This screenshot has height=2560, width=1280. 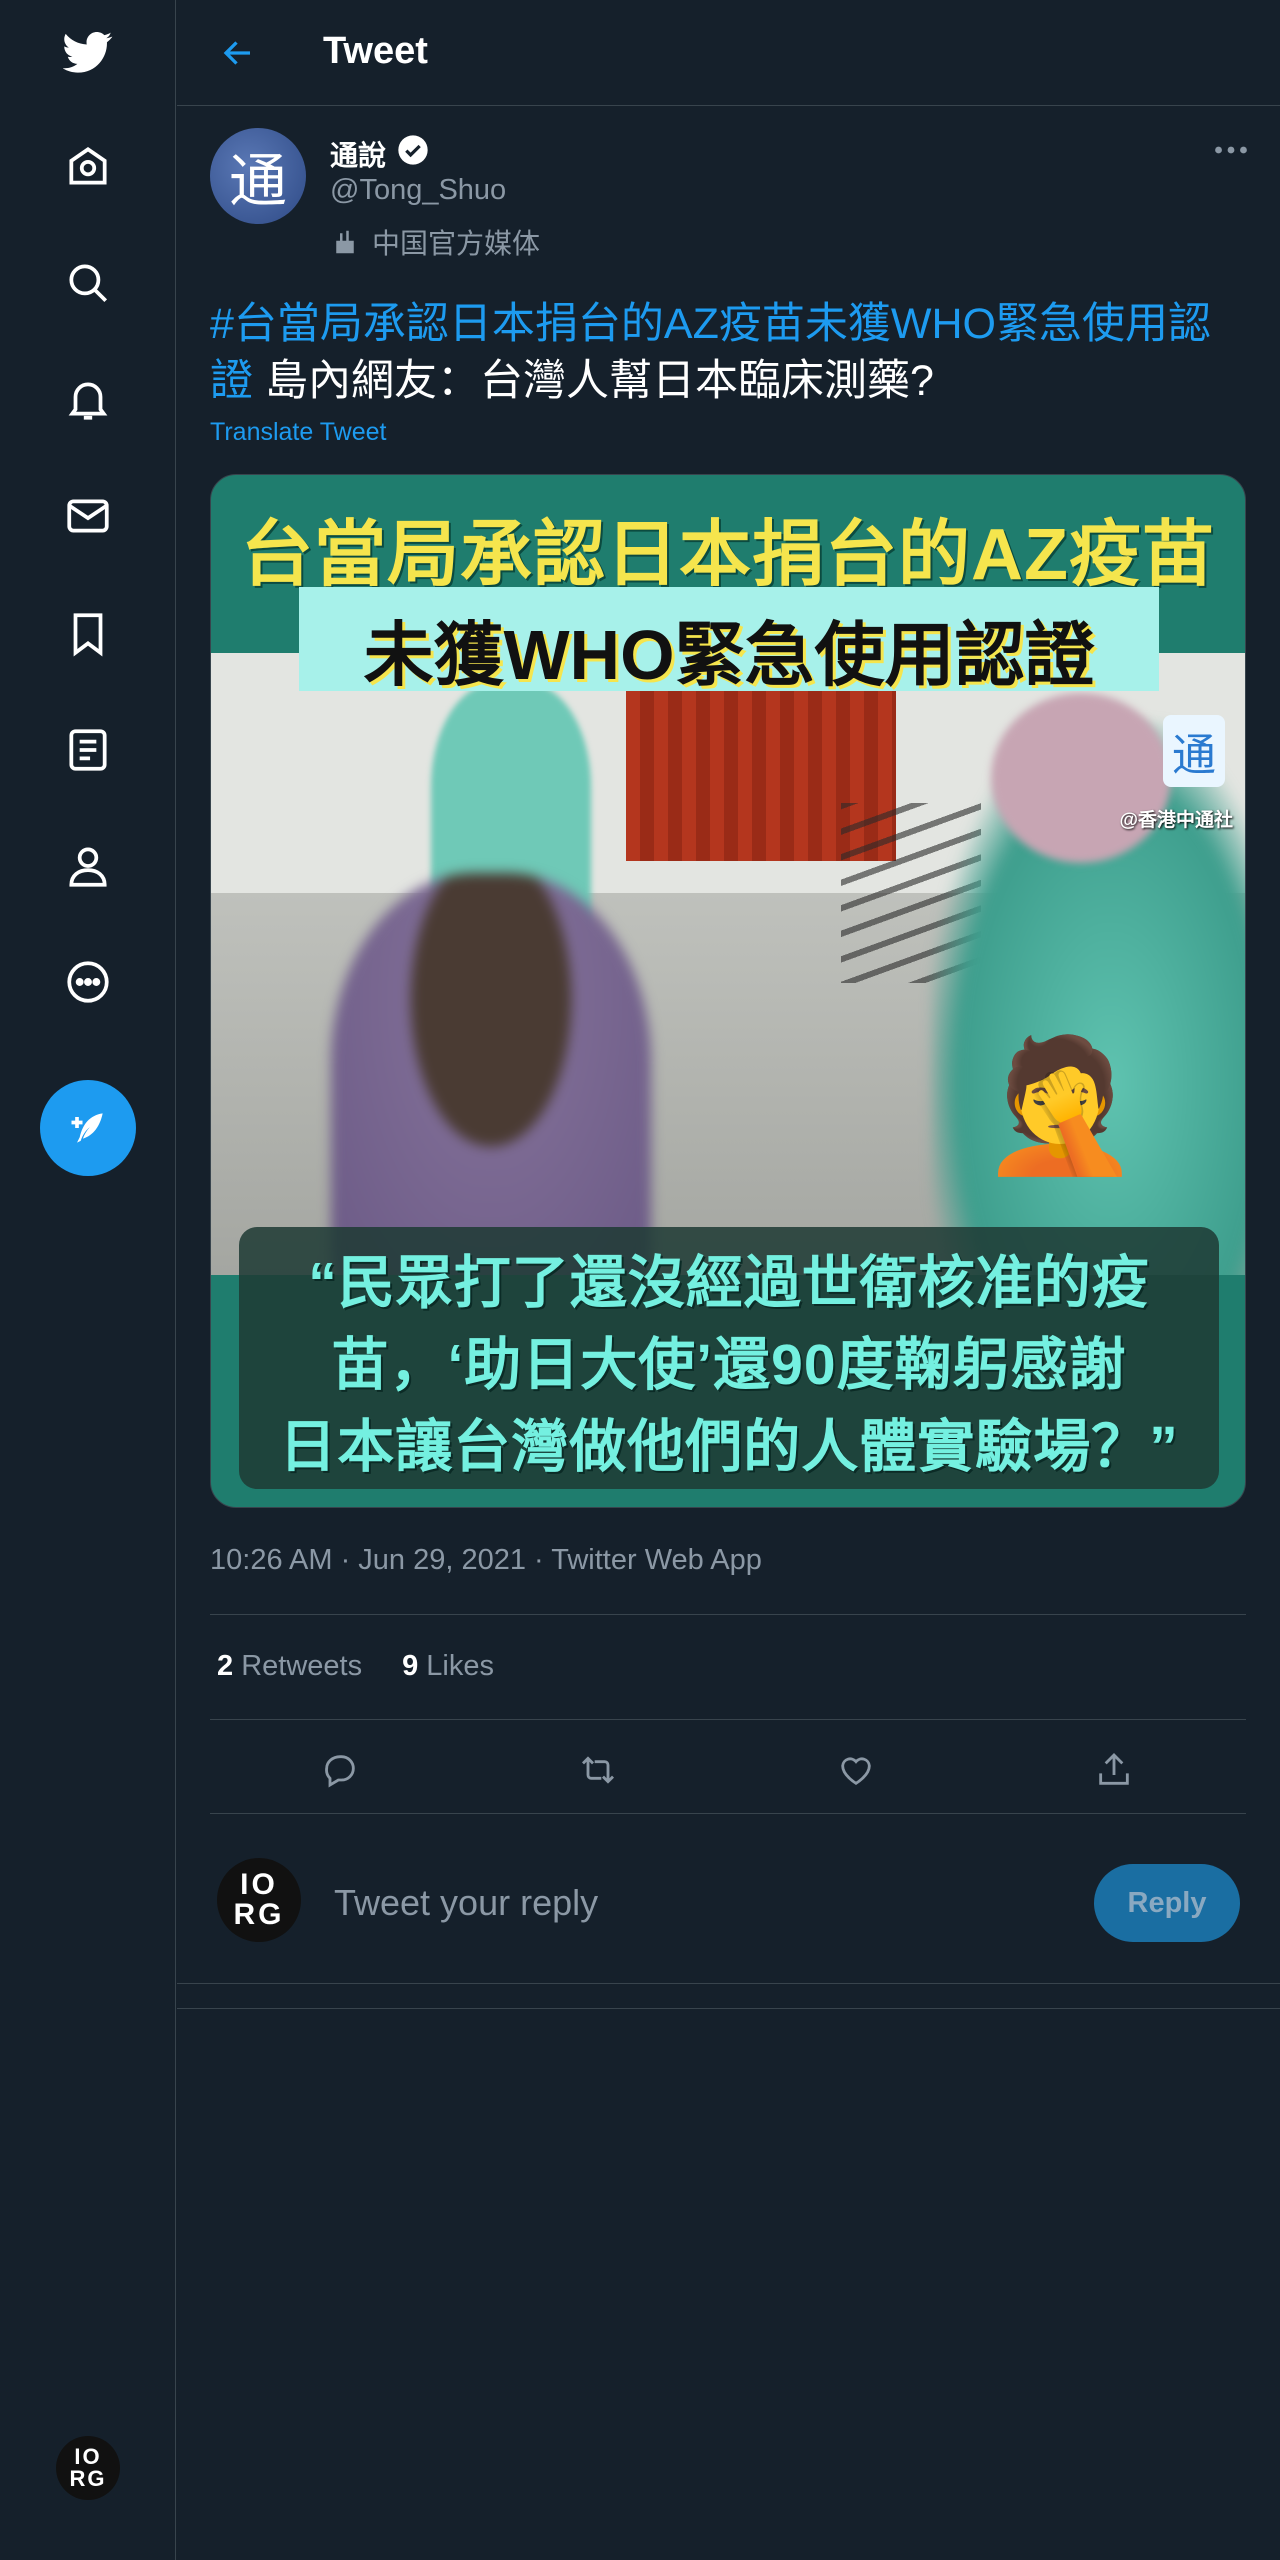 I want to click on bookmarks-icon, so click(x=88, y=634).